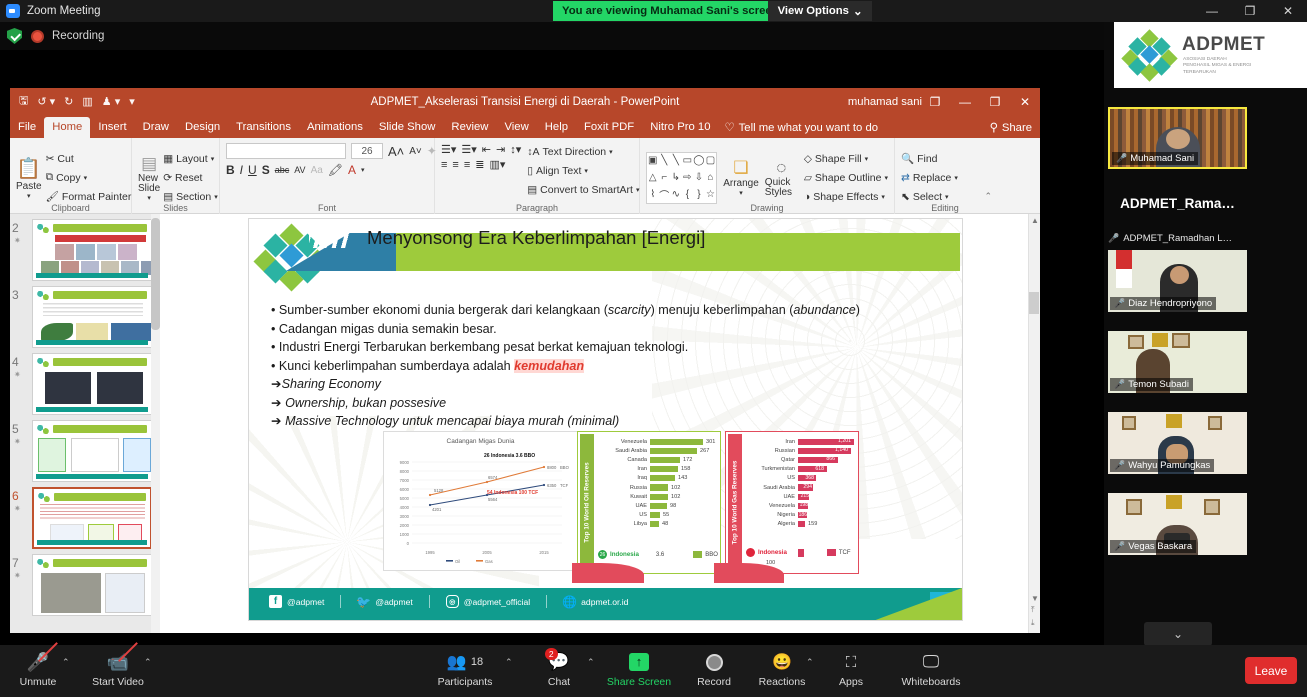 The width and height of the screenshot is (1307, 697). What do you see at coordinates (781, 178) in the screenshot?
I see `quick-styles-button: ◌ Quick Styles` at bounding box center [781, 178].